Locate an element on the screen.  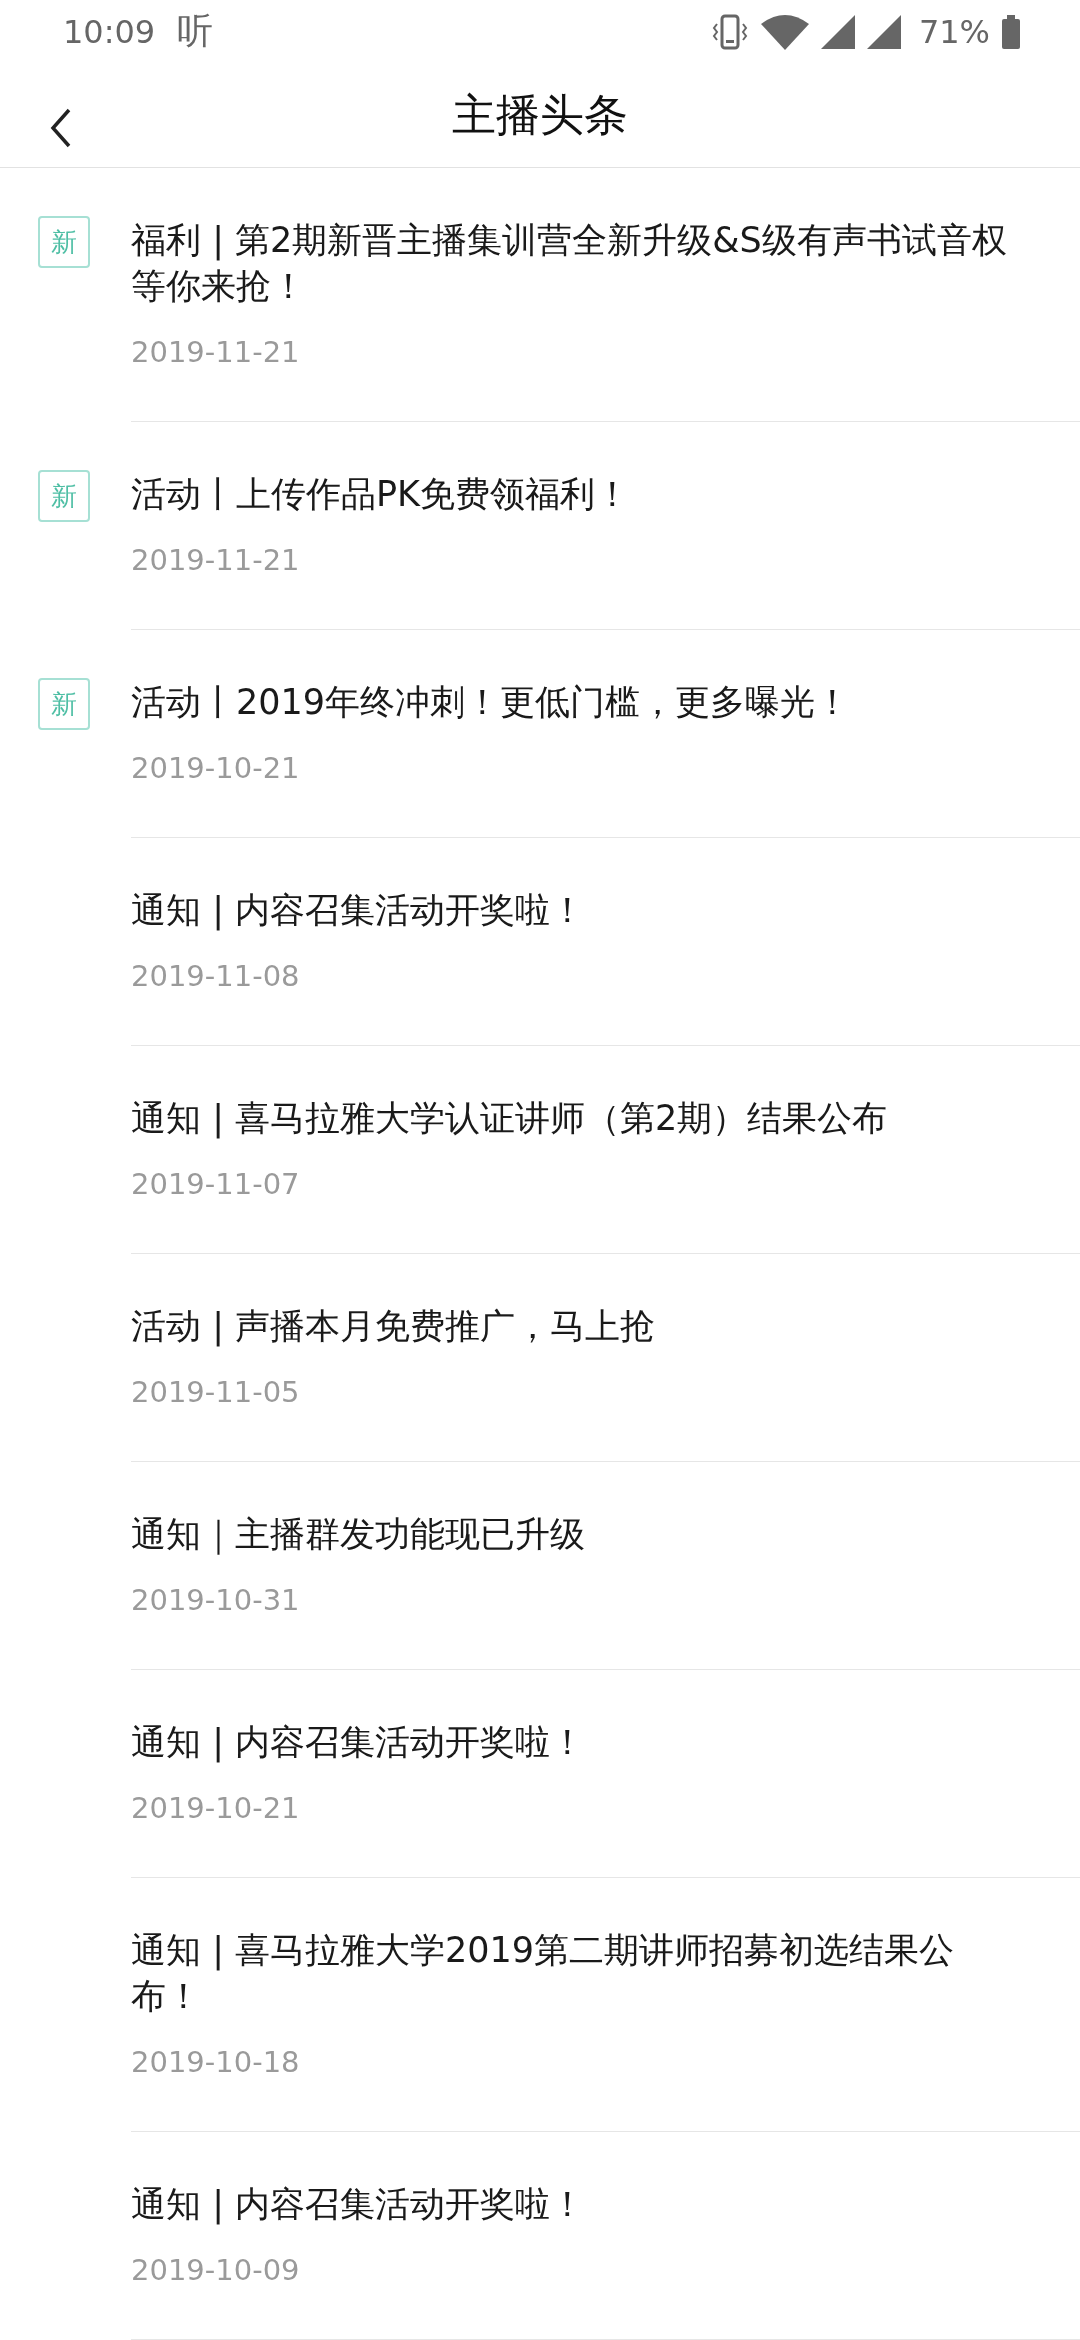
clock-time: 10:09 is located at coordinates (109, 31).